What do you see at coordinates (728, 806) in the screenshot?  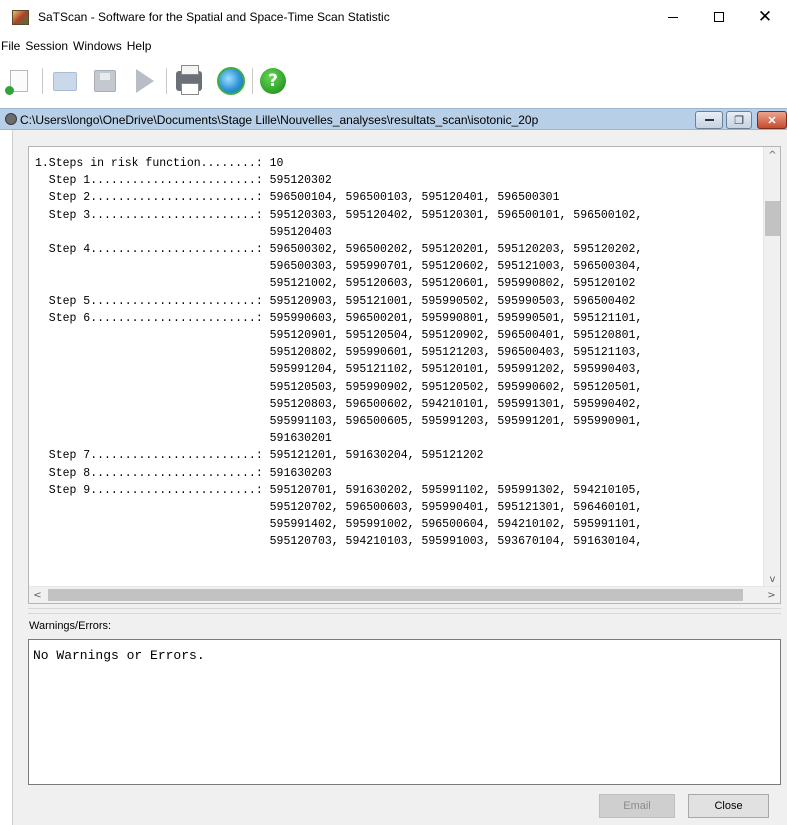 I see `close-button: Close` at bounding box center [728, 806].